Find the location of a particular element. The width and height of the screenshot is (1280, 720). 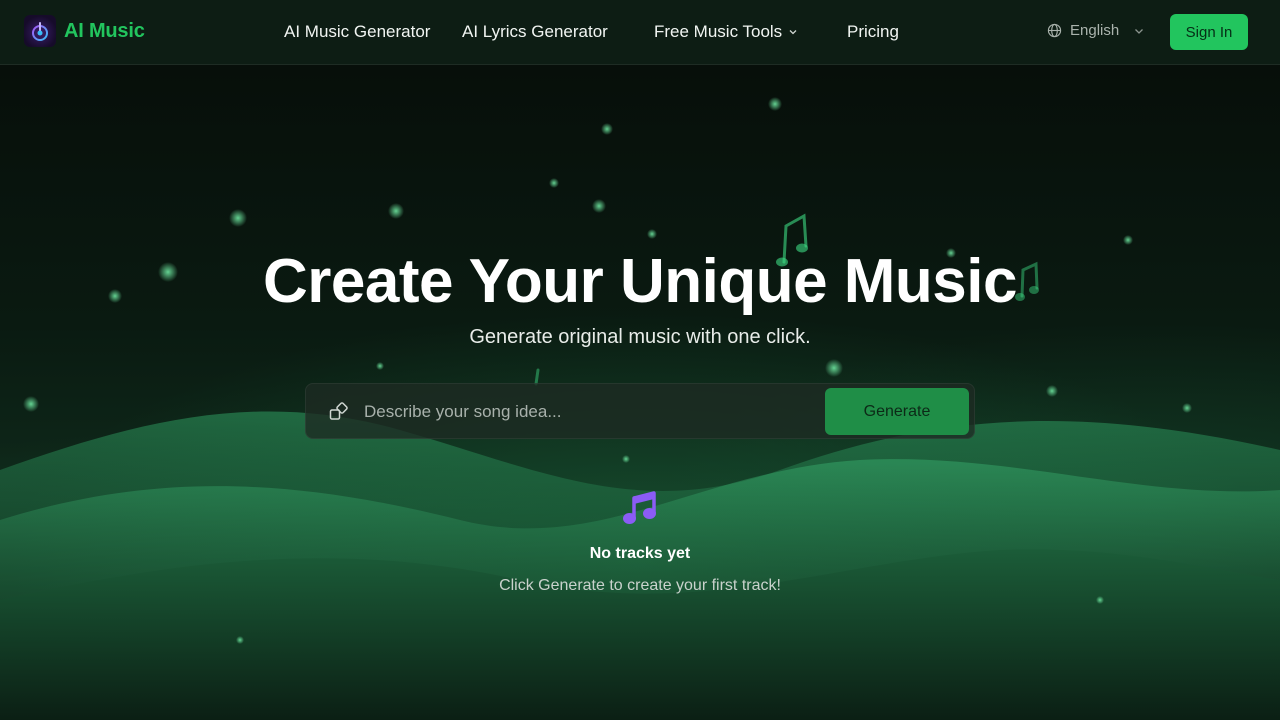

nav-free-music-tools-dropdown: Free Music Tools is located at coordinates (726, 32).